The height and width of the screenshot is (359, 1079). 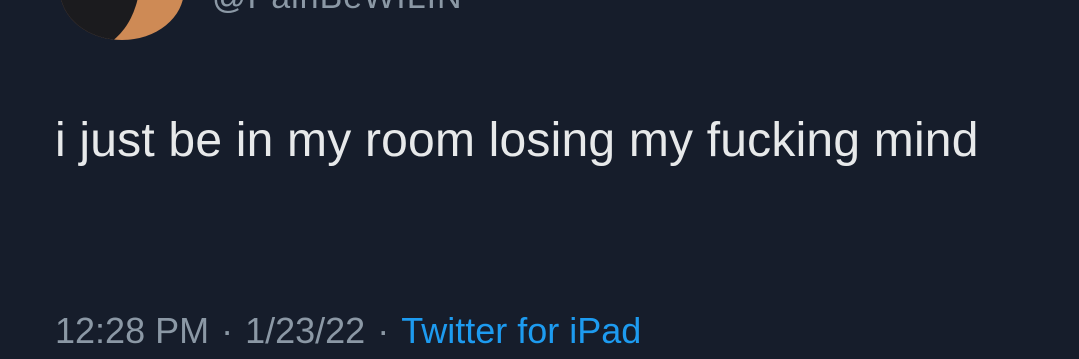 What do you see at coordinates (521, 330) in the screenshot?
I see `tweet-source-link: Twitter for iPad` at bounding box center [521, 330].